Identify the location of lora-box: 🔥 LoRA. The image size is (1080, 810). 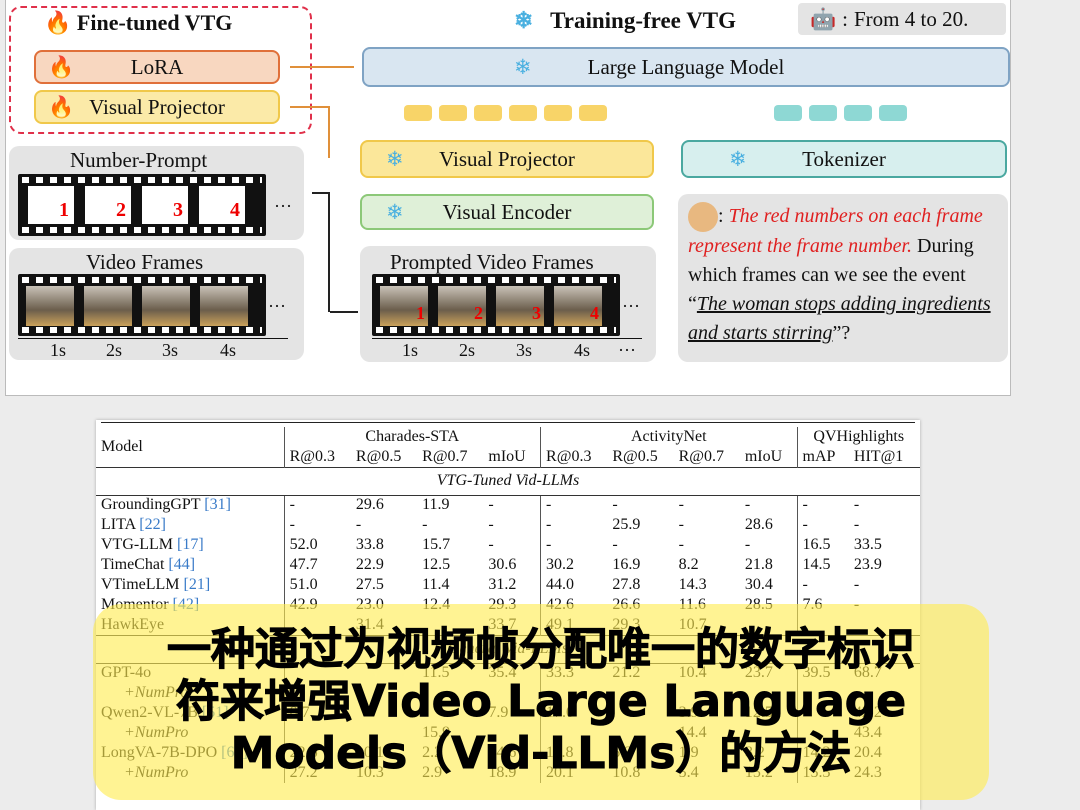
(157, 67).